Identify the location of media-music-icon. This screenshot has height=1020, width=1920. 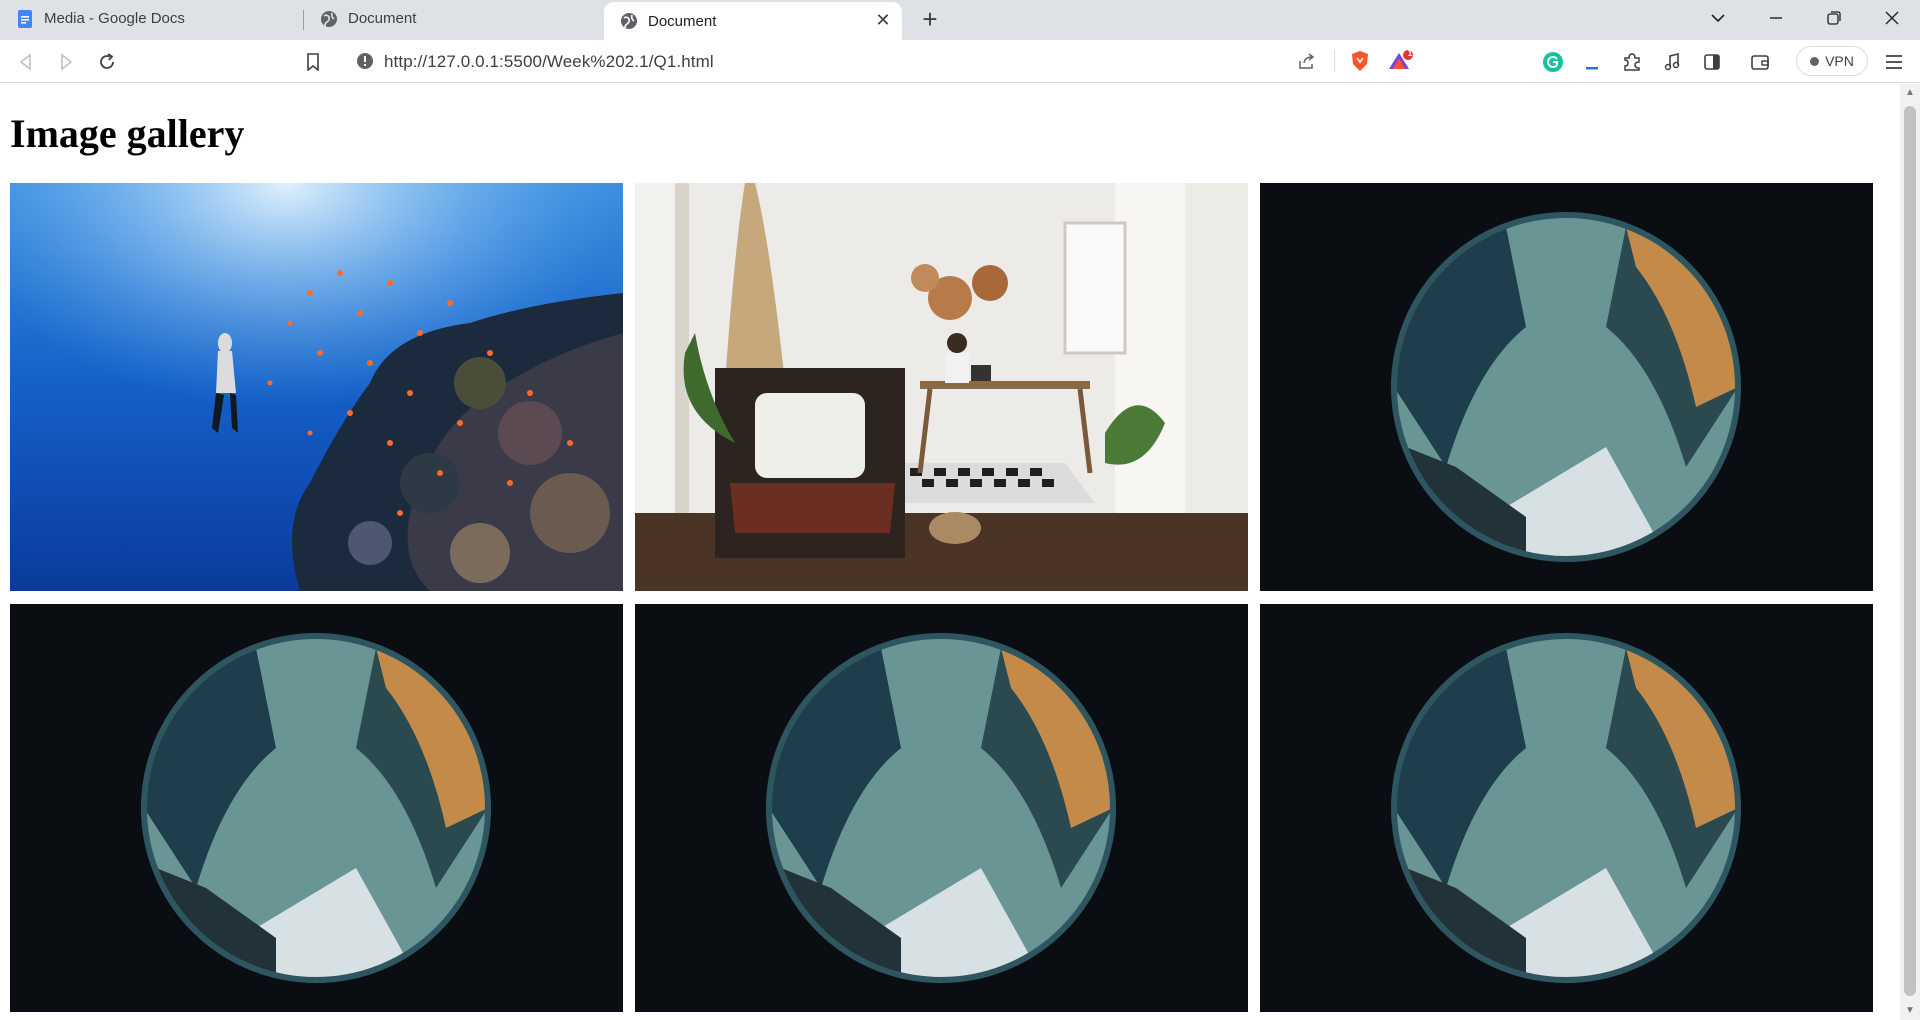
(1672, 62).